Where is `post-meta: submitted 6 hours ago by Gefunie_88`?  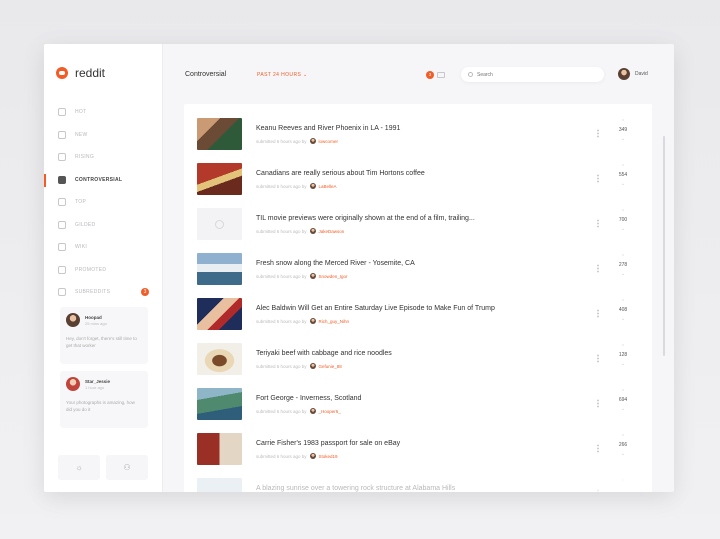
post-meta: submitted 6 hours ago by Gefunie_88 is located at coordinates (299, 366).